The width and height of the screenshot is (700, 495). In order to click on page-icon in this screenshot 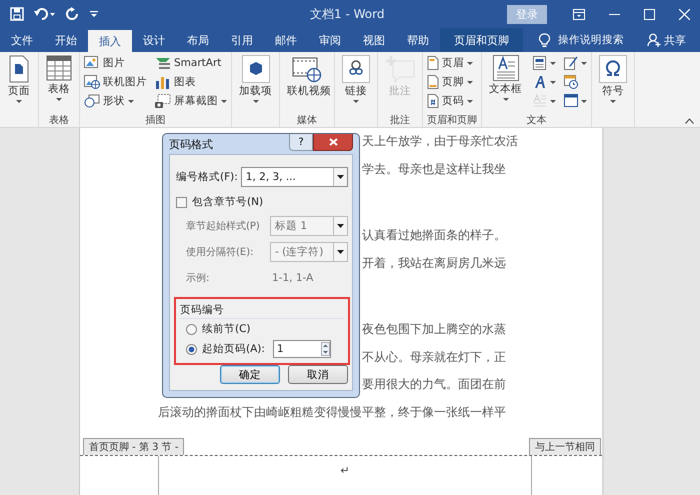, I will do `click(19, 69)`.